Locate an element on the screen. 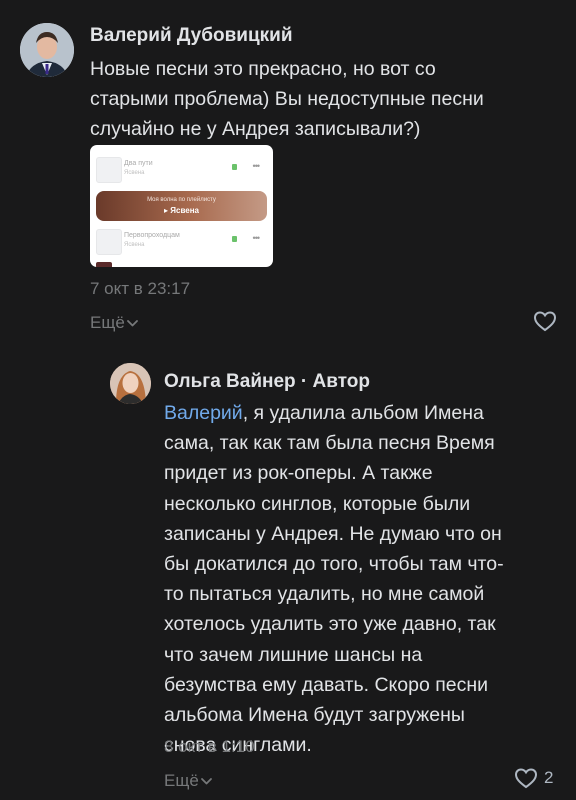 This screenshot has height=800, width=576. text-line: придет из рок-оперы. А также is located at coordinates (298, 473).